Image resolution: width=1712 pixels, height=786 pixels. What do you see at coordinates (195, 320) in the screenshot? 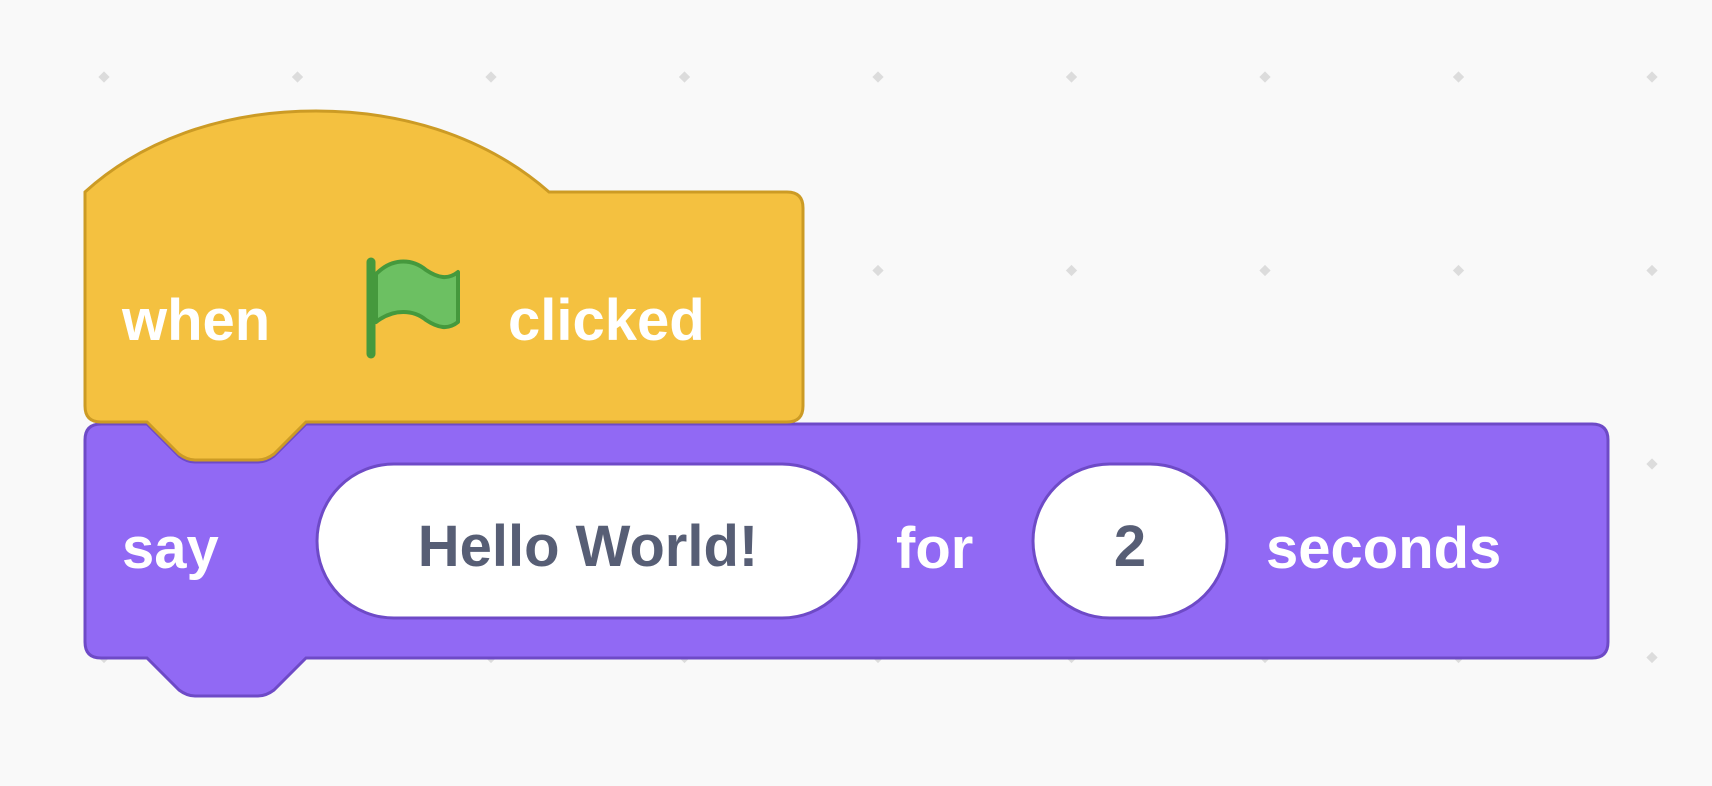
I see `when-label: when` at bounding box center [195, 320].